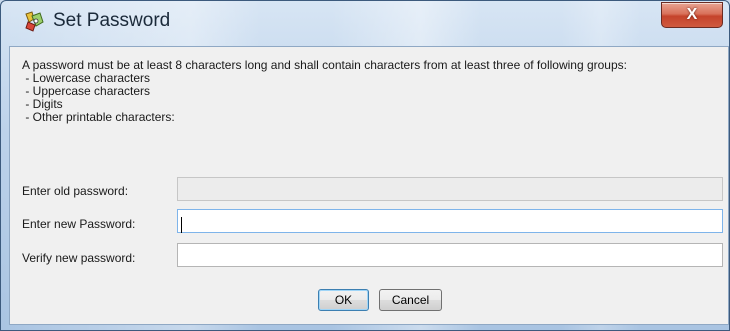  What do you see at coordinates (86, 91) in the screenshot?
I see `requirement-uppercase: - Uppercase characters` at bounding box center [86, 91].